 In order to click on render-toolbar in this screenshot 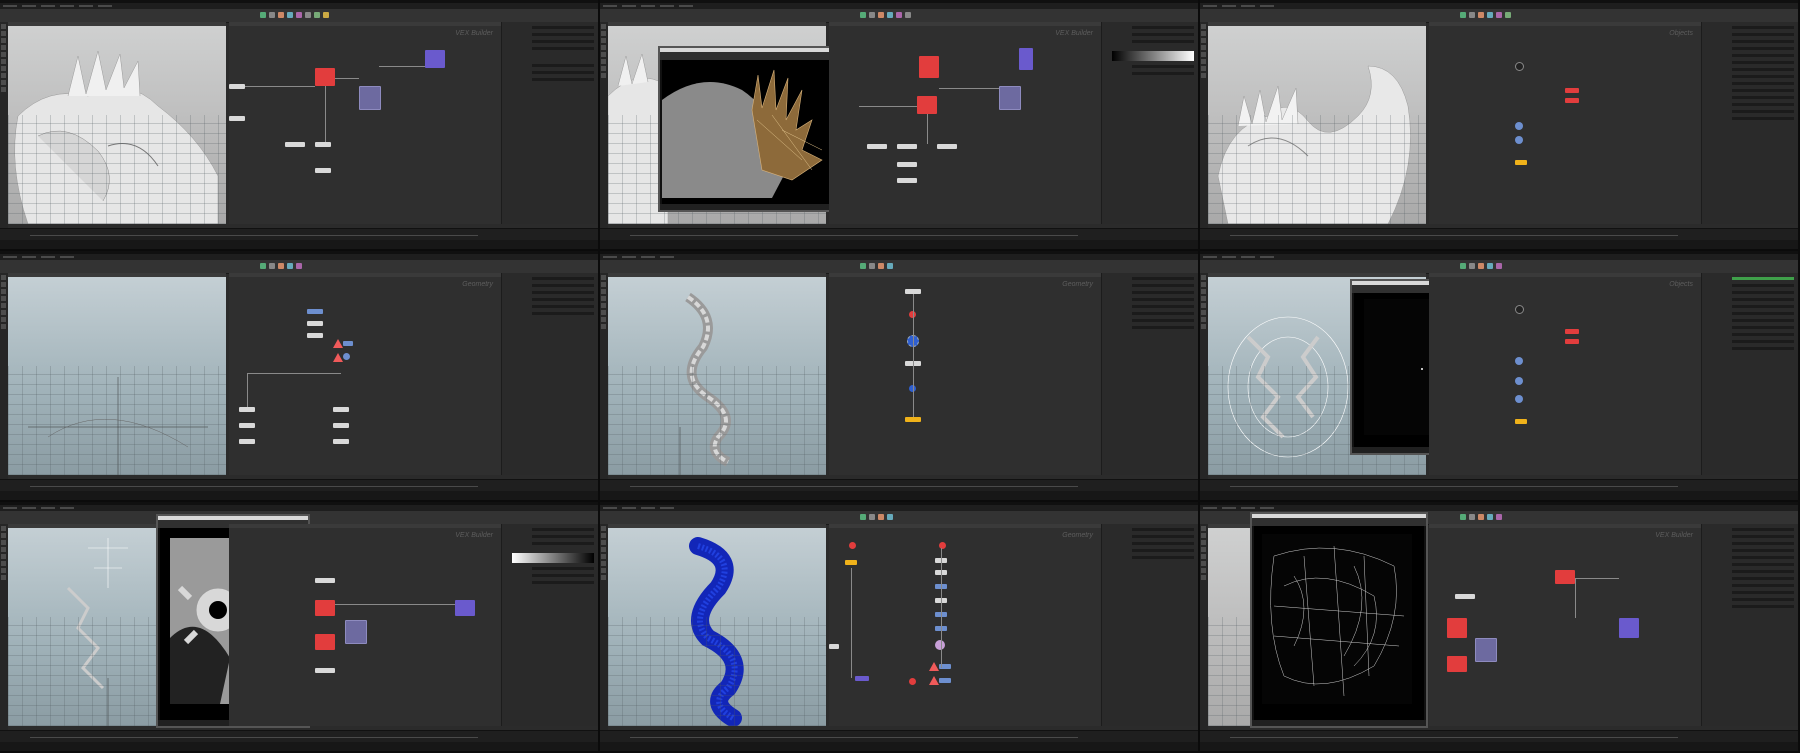, I will do `click(1339, 522)`.